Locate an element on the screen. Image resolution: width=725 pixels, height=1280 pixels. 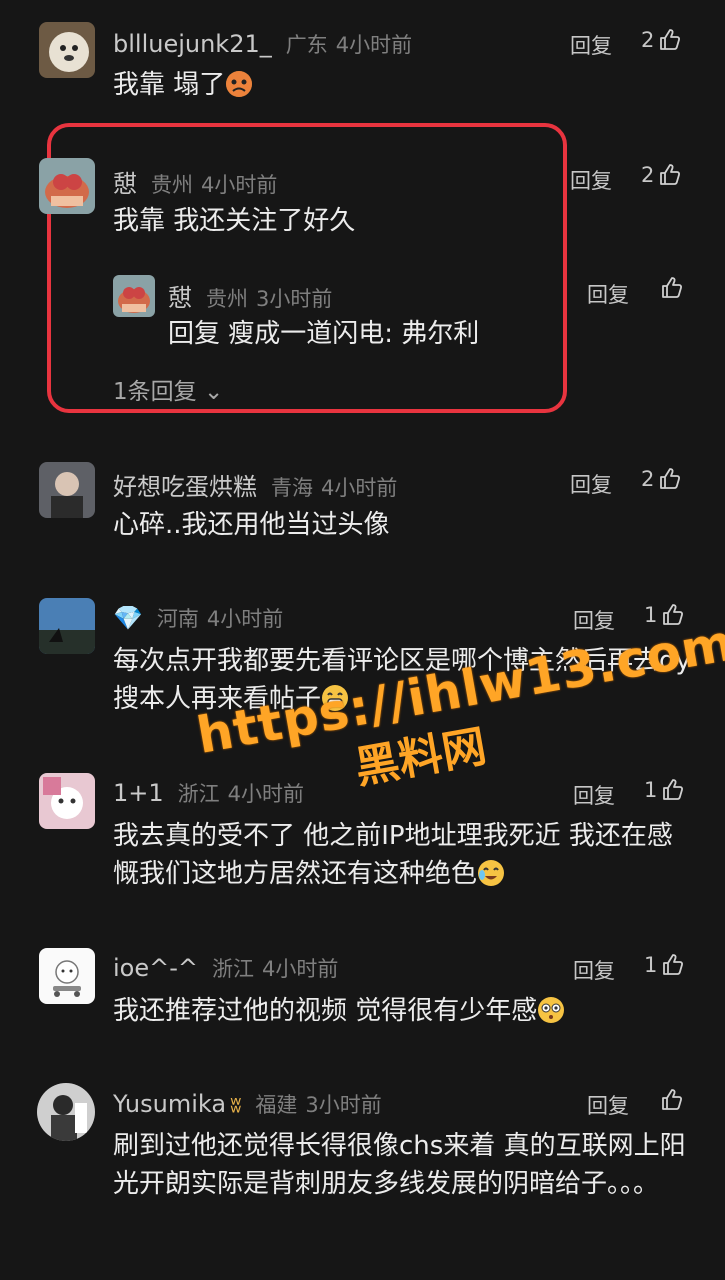
diamond-icon: 💎 is located at coordinates (128, 618).